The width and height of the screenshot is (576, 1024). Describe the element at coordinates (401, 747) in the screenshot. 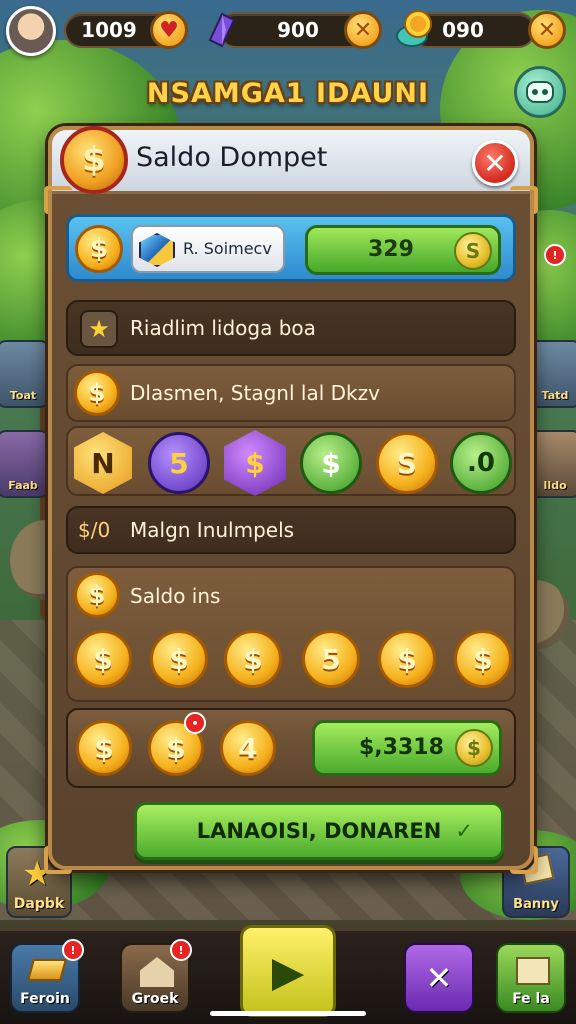

I see `total-amount: $,3318` at that location.